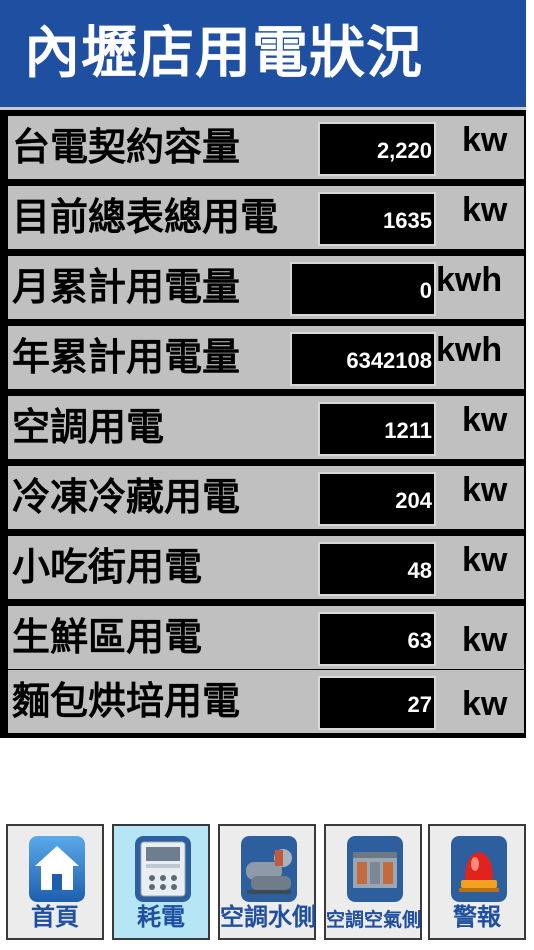 The height and width of the screenshot is (950, 534). What do you see at coordinates (374, 920) in the screenshot?
I see `nav-label: 空調空氣側` at bounding box center [374, 920].